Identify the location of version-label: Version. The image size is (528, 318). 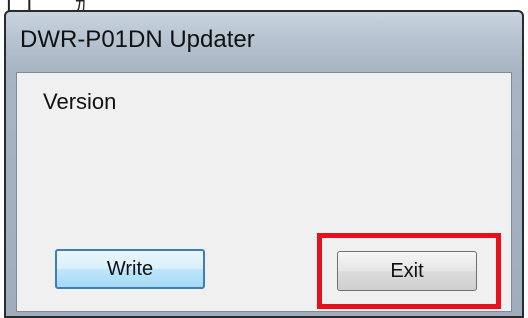
(80, 101).